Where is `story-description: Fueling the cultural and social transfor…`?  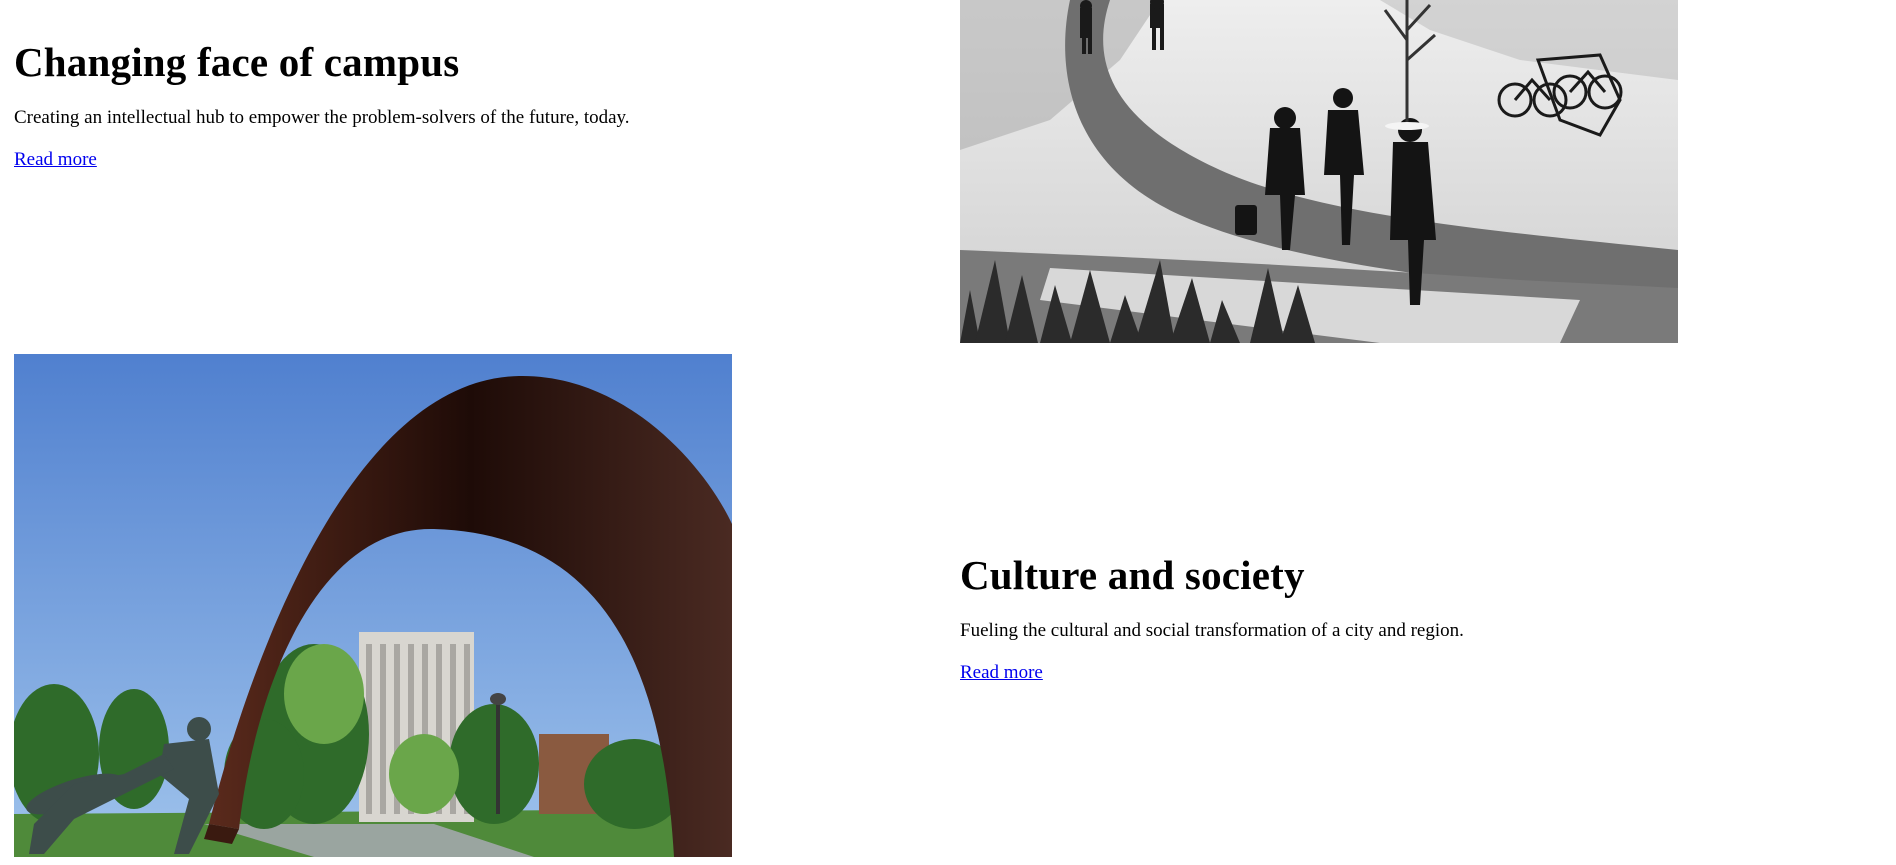 story-description: Fueling the cultural and social transfor… is located at coordinates (1212, 630).